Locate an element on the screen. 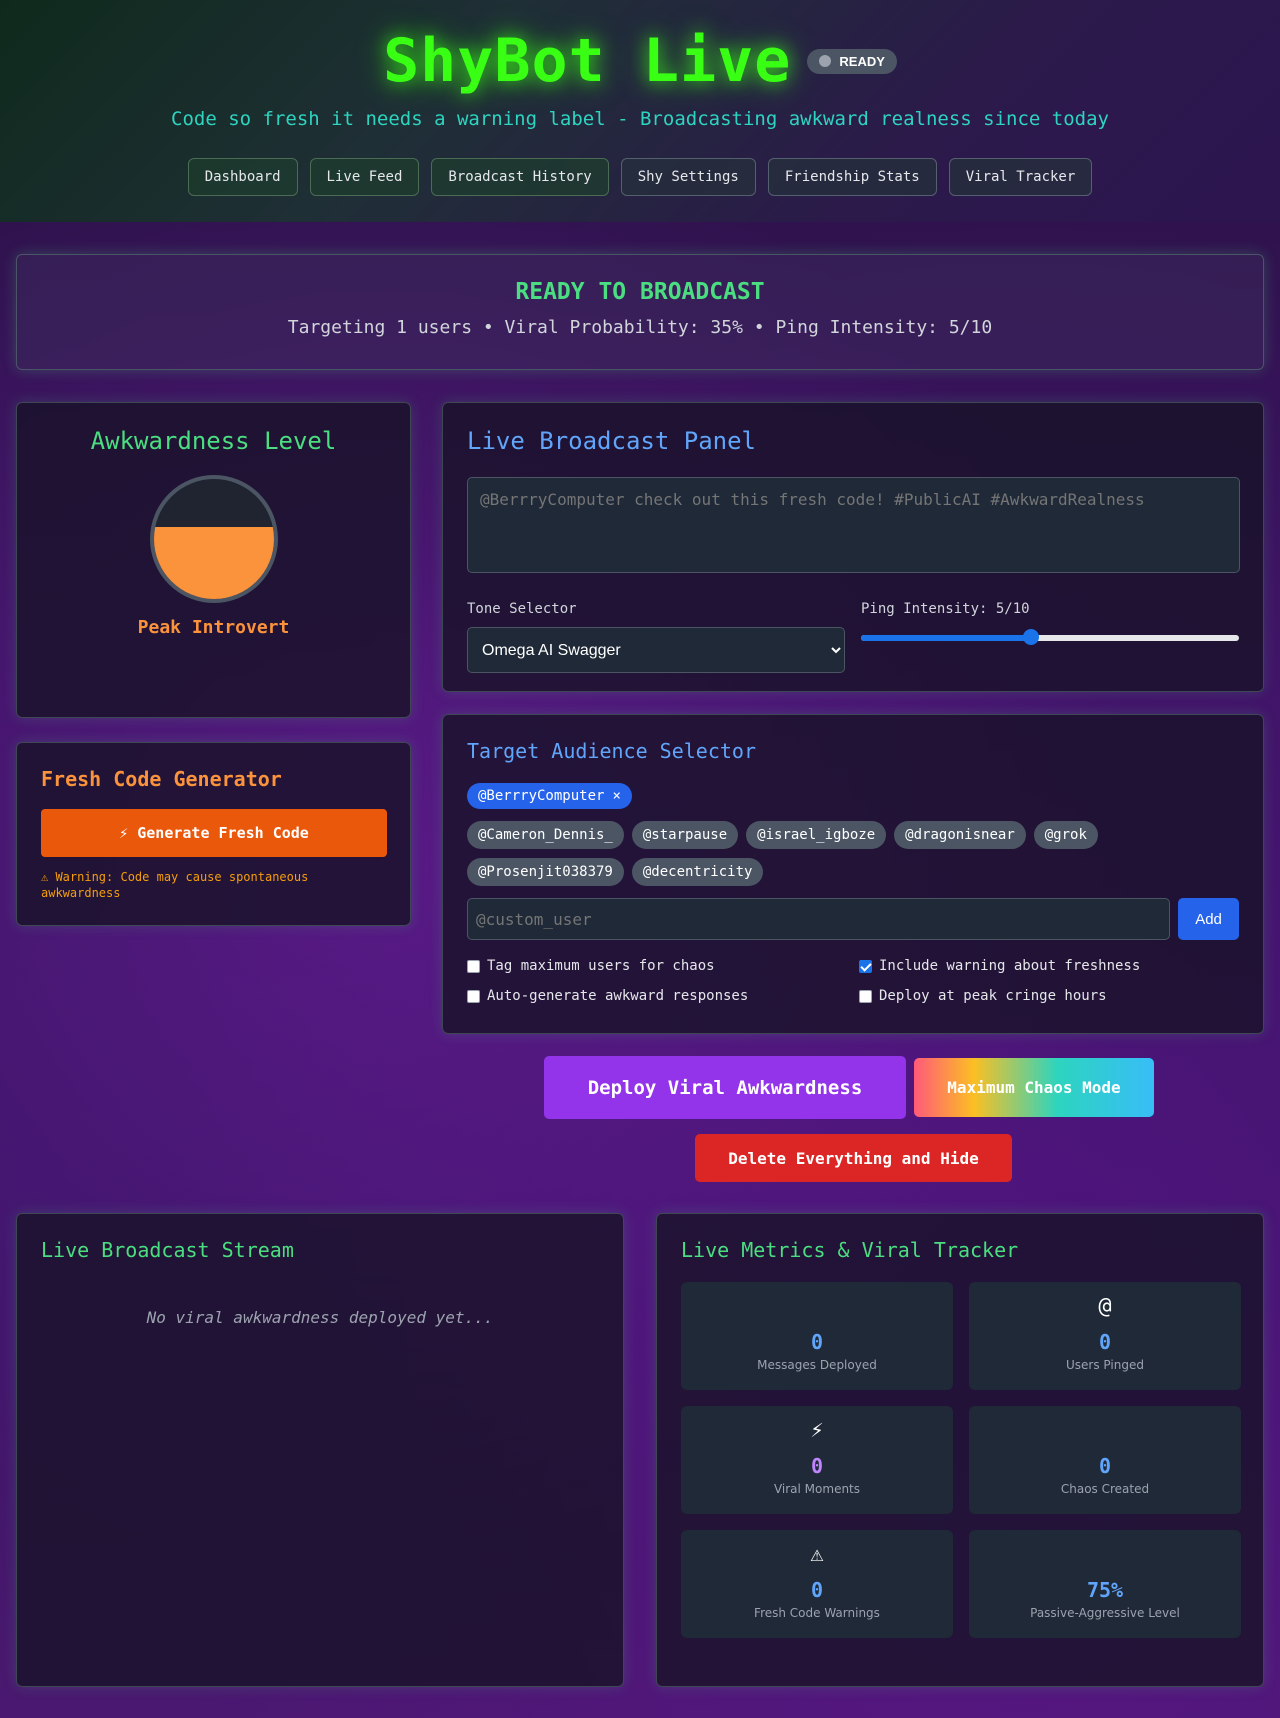  metric-passive-aggressive: 75% Passive-Aggressive Level is located at coordinates (1105, 1584).